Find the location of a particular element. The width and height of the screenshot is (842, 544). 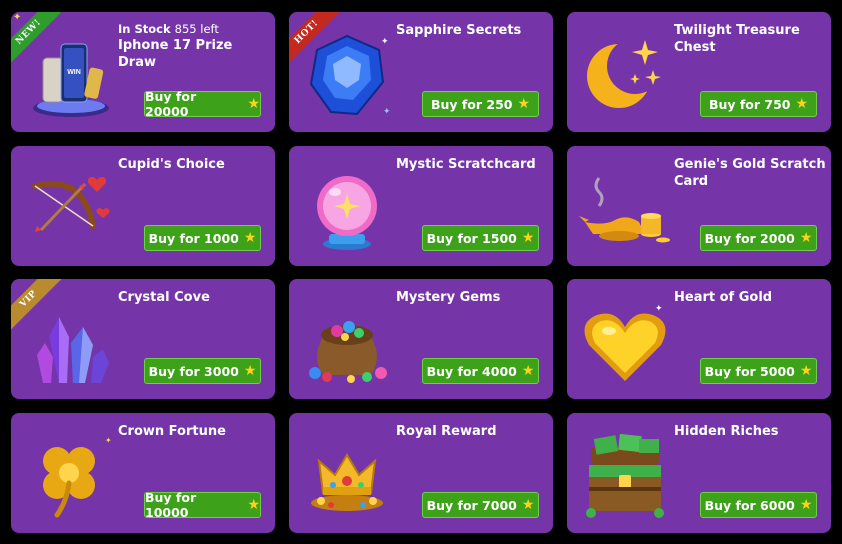

card-title: Crystal Cove is located at coordinates (164, 297).